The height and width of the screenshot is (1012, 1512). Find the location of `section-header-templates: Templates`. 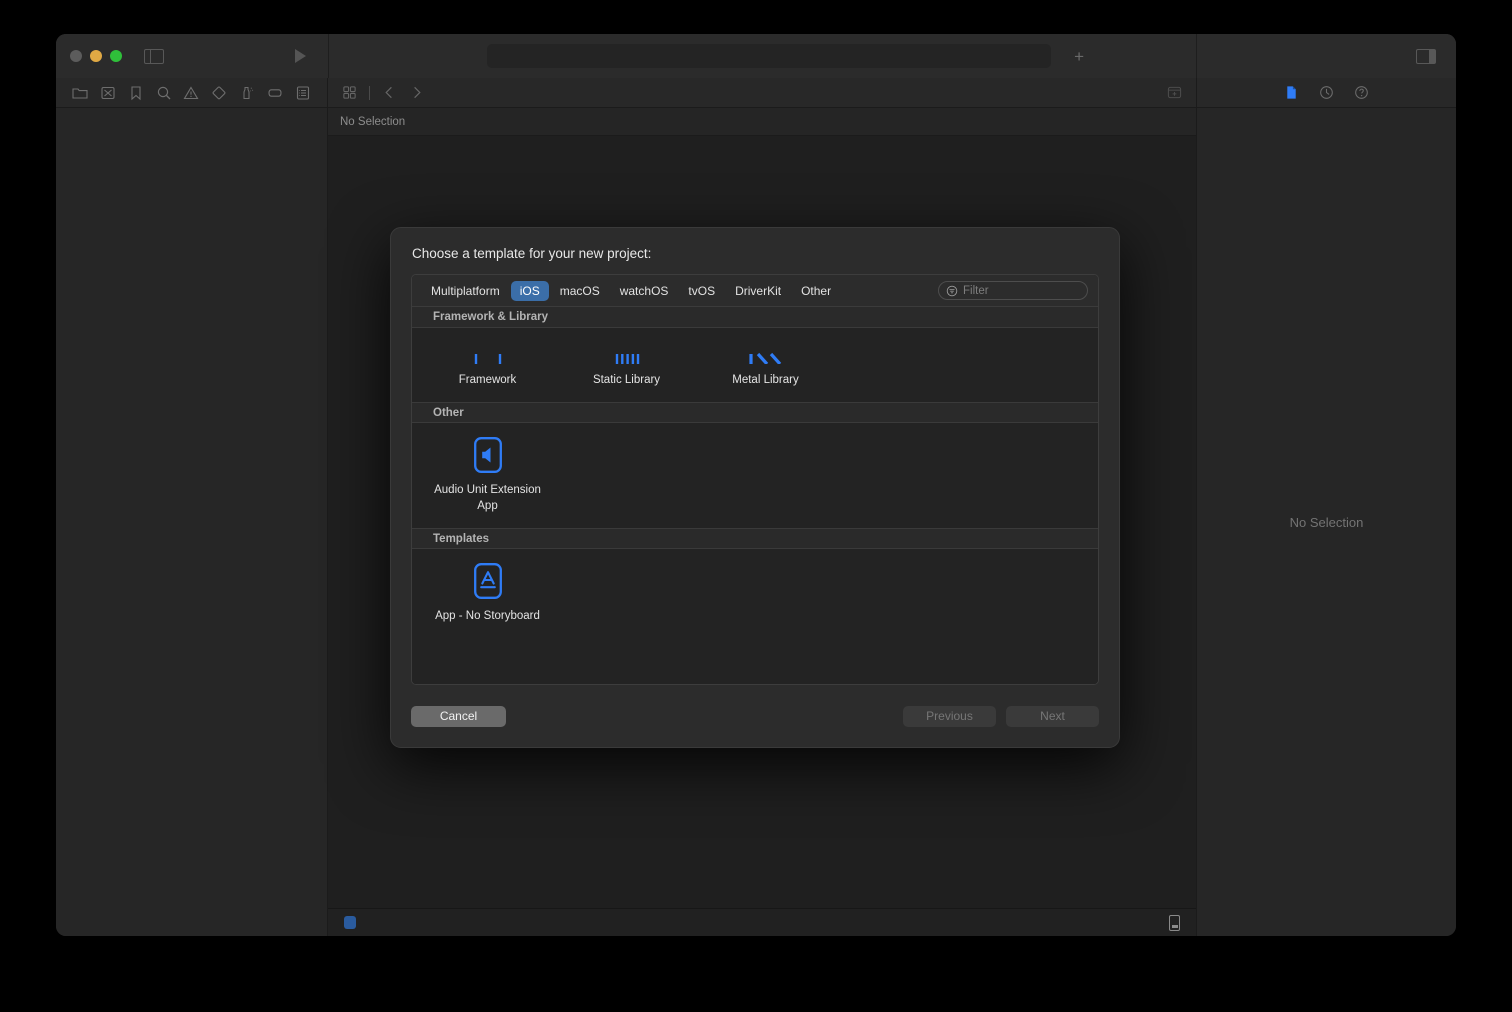

section-header-templates: Templates is located at coordinates (755, 538).